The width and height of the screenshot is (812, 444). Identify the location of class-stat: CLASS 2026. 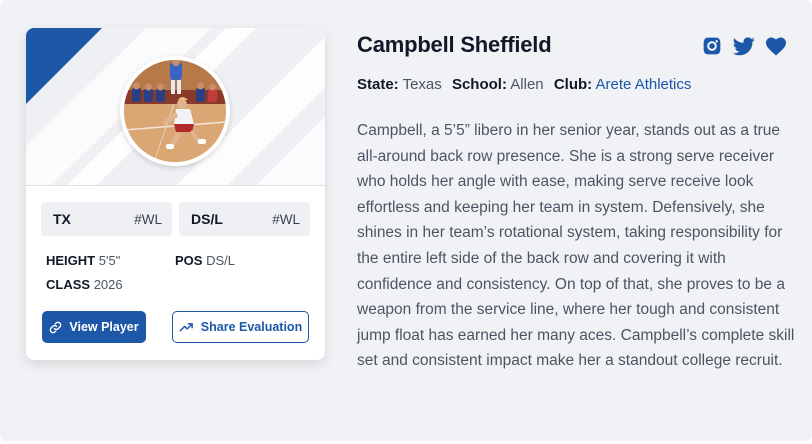
(84, 284).